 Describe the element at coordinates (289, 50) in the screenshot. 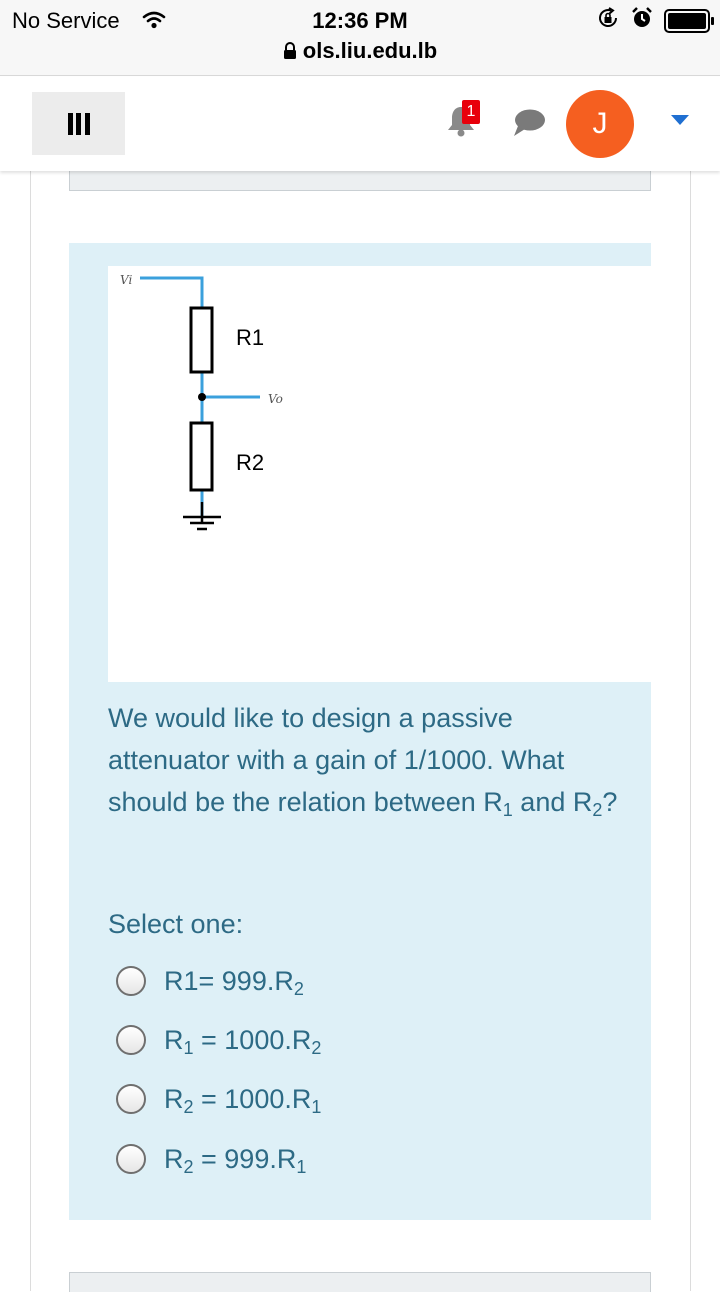

I see `lock-icon` at that location.